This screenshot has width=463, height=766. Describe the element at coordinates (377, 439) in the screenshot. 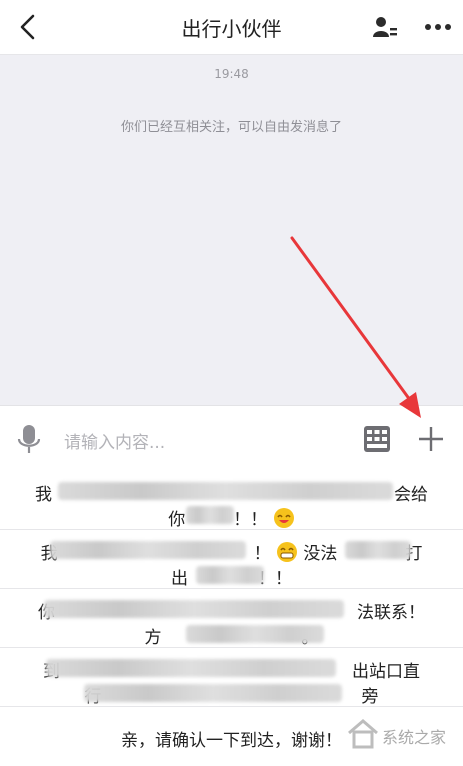

I see `grid-keyboard-icon` at that location.